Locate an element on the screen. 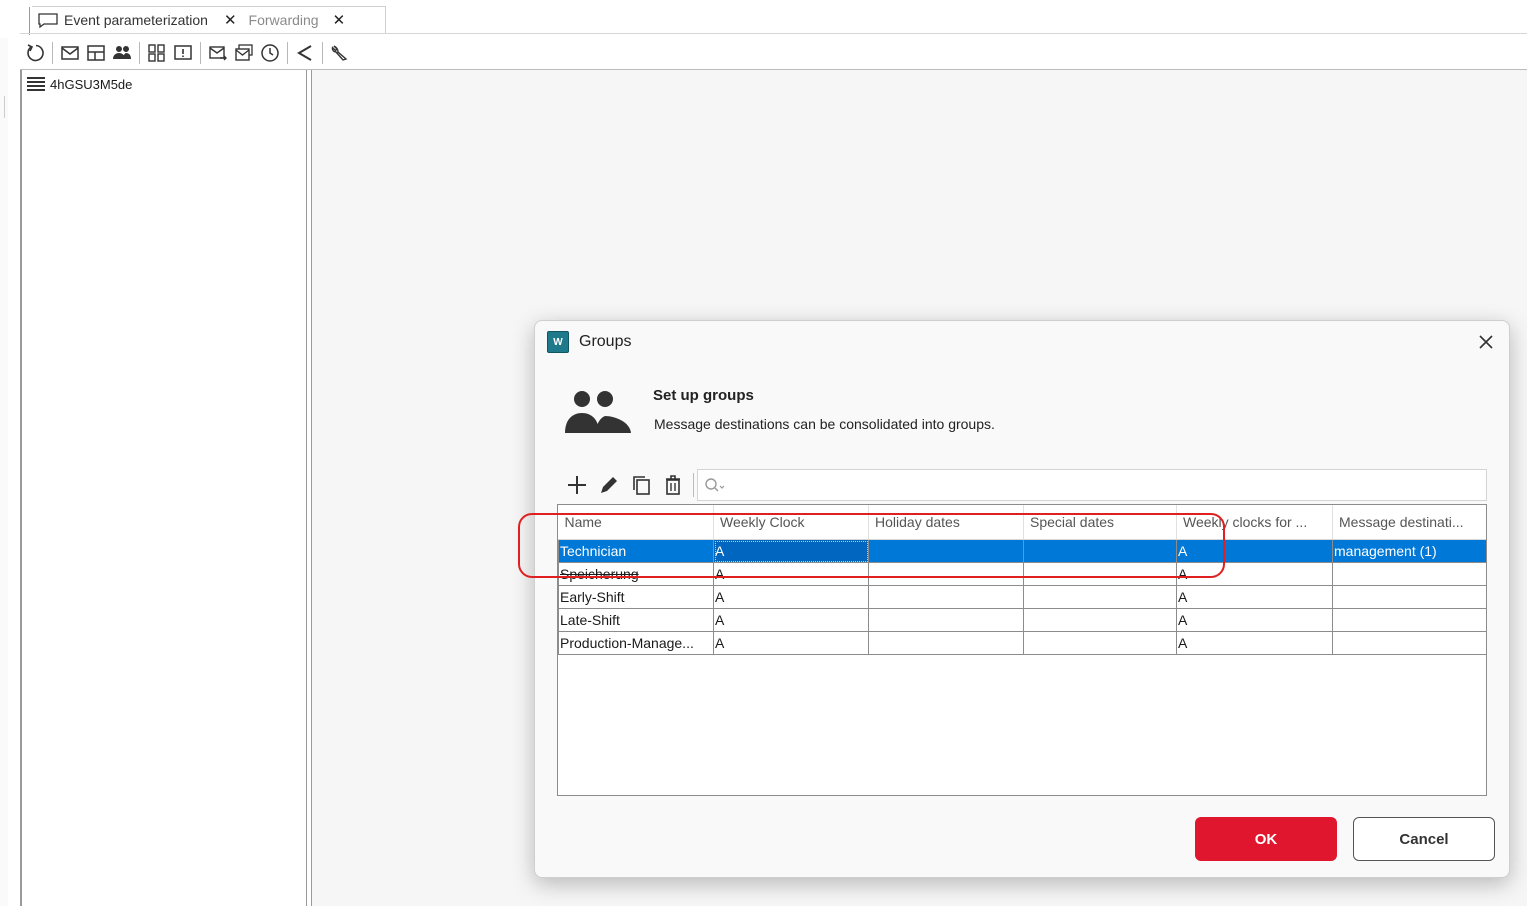 This screenshot has width=1527, height=906. delete-button is located at coordinates (673, 485).